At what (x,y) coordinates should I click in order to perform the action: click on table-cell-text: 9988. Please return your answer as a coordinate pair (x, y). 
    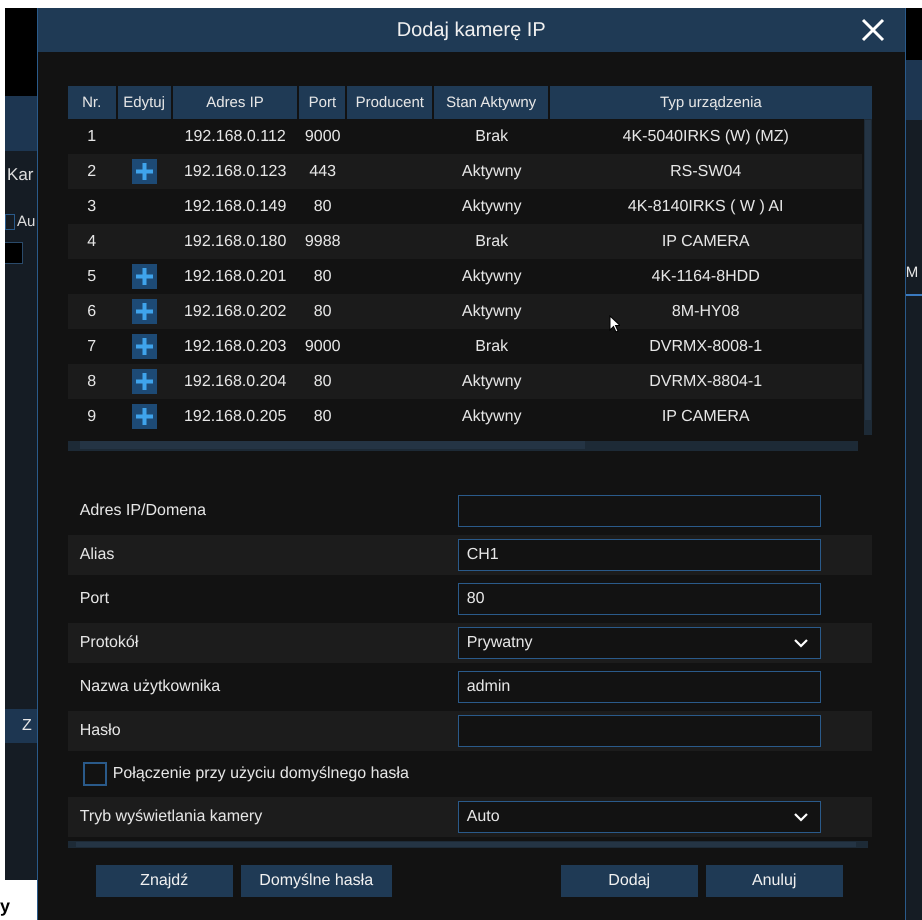
    Looking at the image, I should click on (323, 241).